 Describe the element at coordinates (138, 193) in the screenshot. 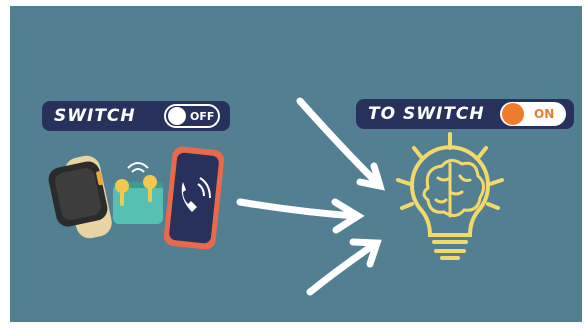

I see `earbuds-icon` at that location.